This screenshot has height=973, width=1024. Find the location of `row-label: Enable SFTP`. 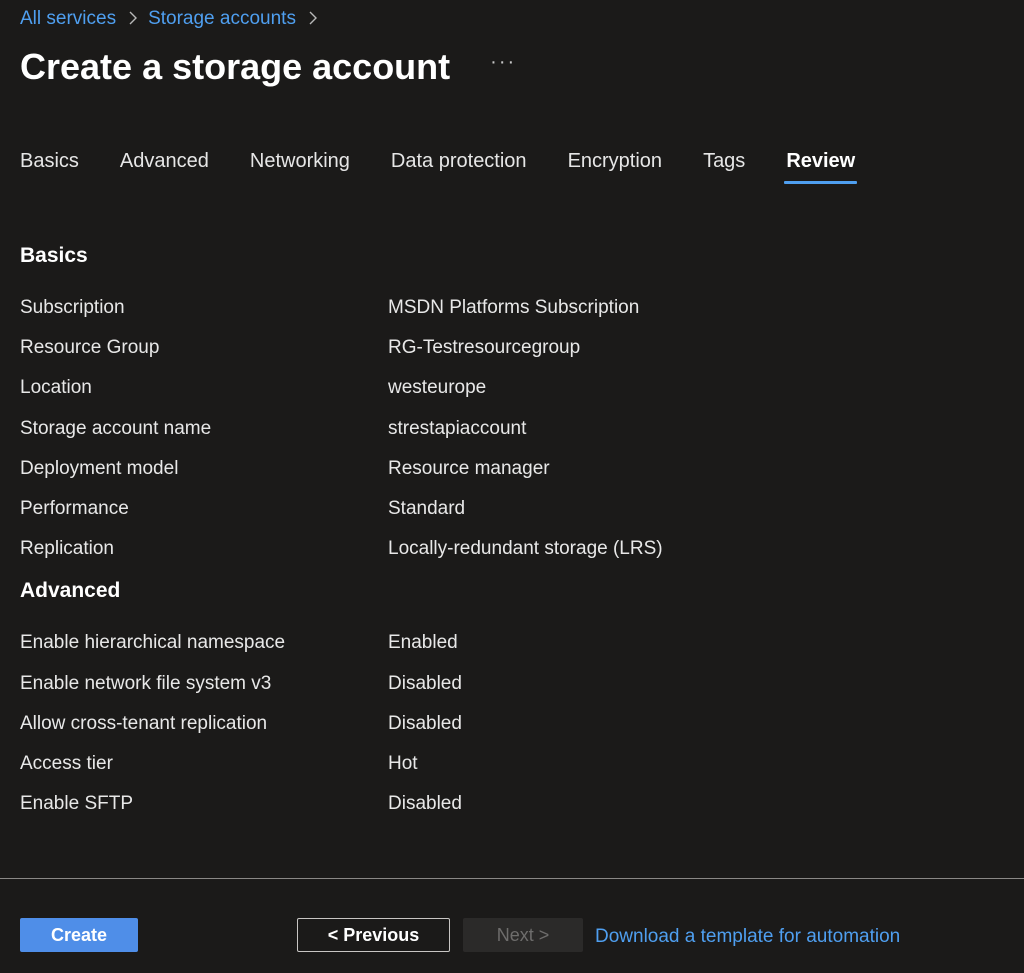

row-label: Enable SFTP is located at coordinates (76, 804).